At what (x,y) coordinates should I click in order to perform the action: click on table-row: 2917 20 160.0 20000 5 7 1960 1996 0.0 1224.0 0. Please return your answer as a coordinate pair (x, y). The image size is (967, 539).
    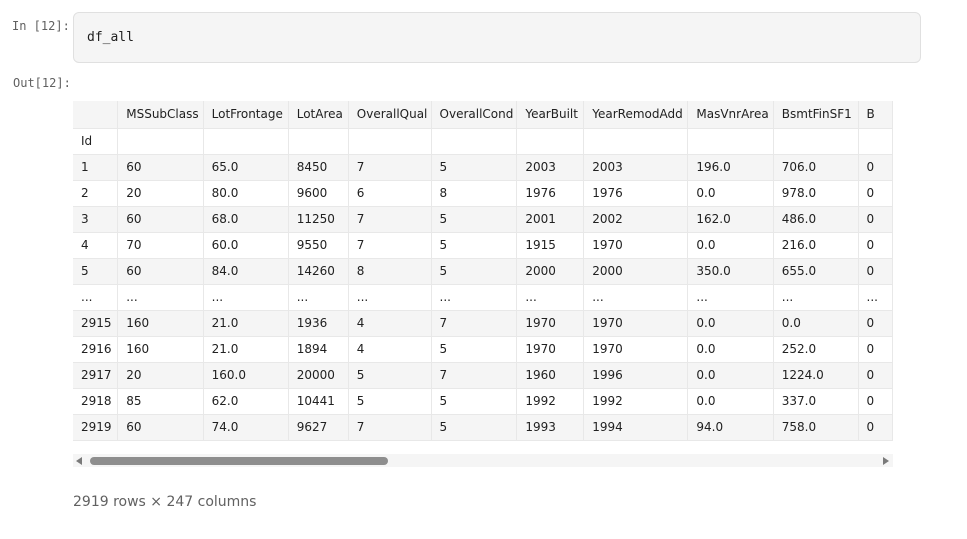
    Looking at the image, I should click on (483, 375).